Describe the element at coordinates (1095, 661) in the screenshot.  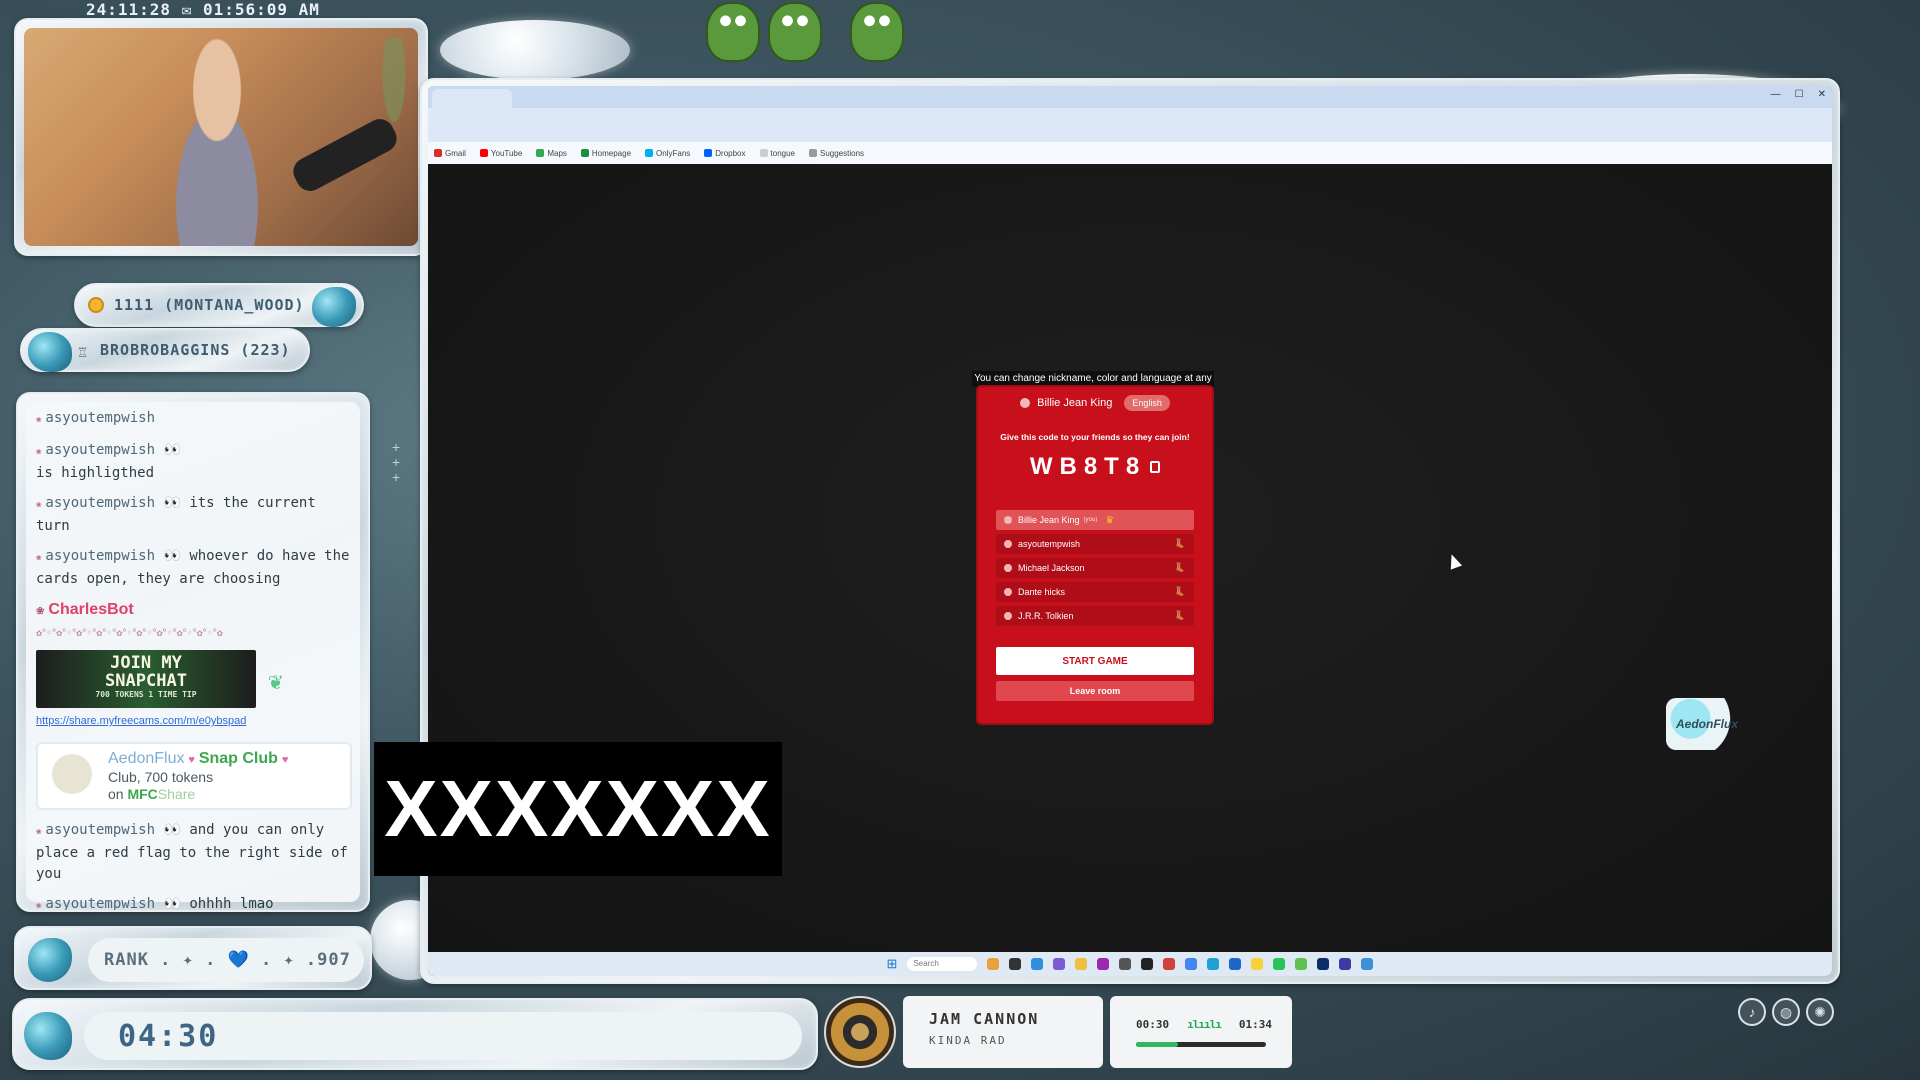
I see `start-game-button: START GAME` at that location.